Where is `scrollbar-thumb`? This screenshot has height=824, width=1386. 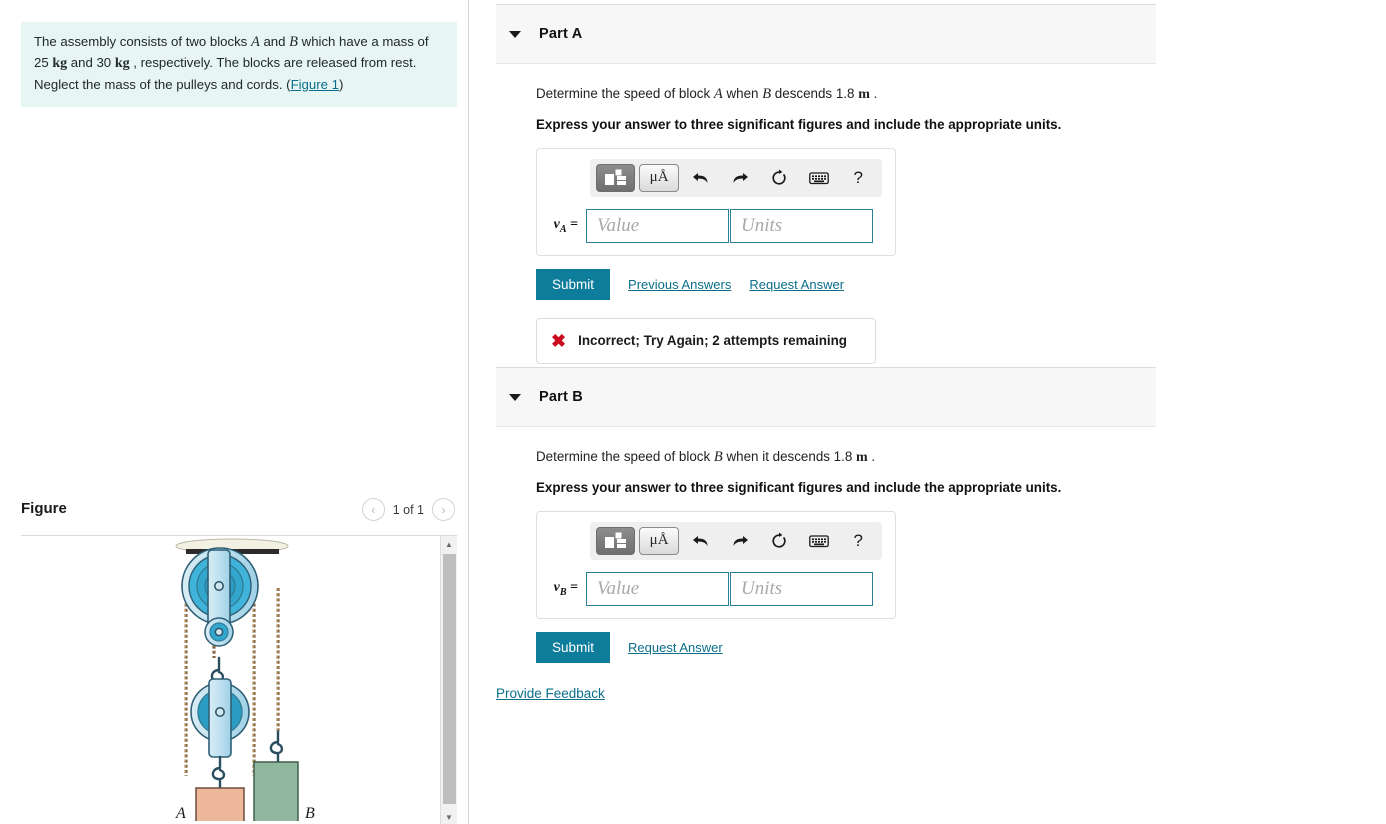
scrollbar-thumb is located at coordinates (449, 679).